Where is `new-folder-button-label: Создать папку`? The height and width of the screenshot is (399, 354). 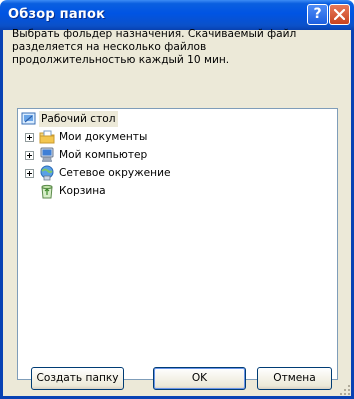 new-folder-button-label: Создать папку is located at coordinates (77, 378).